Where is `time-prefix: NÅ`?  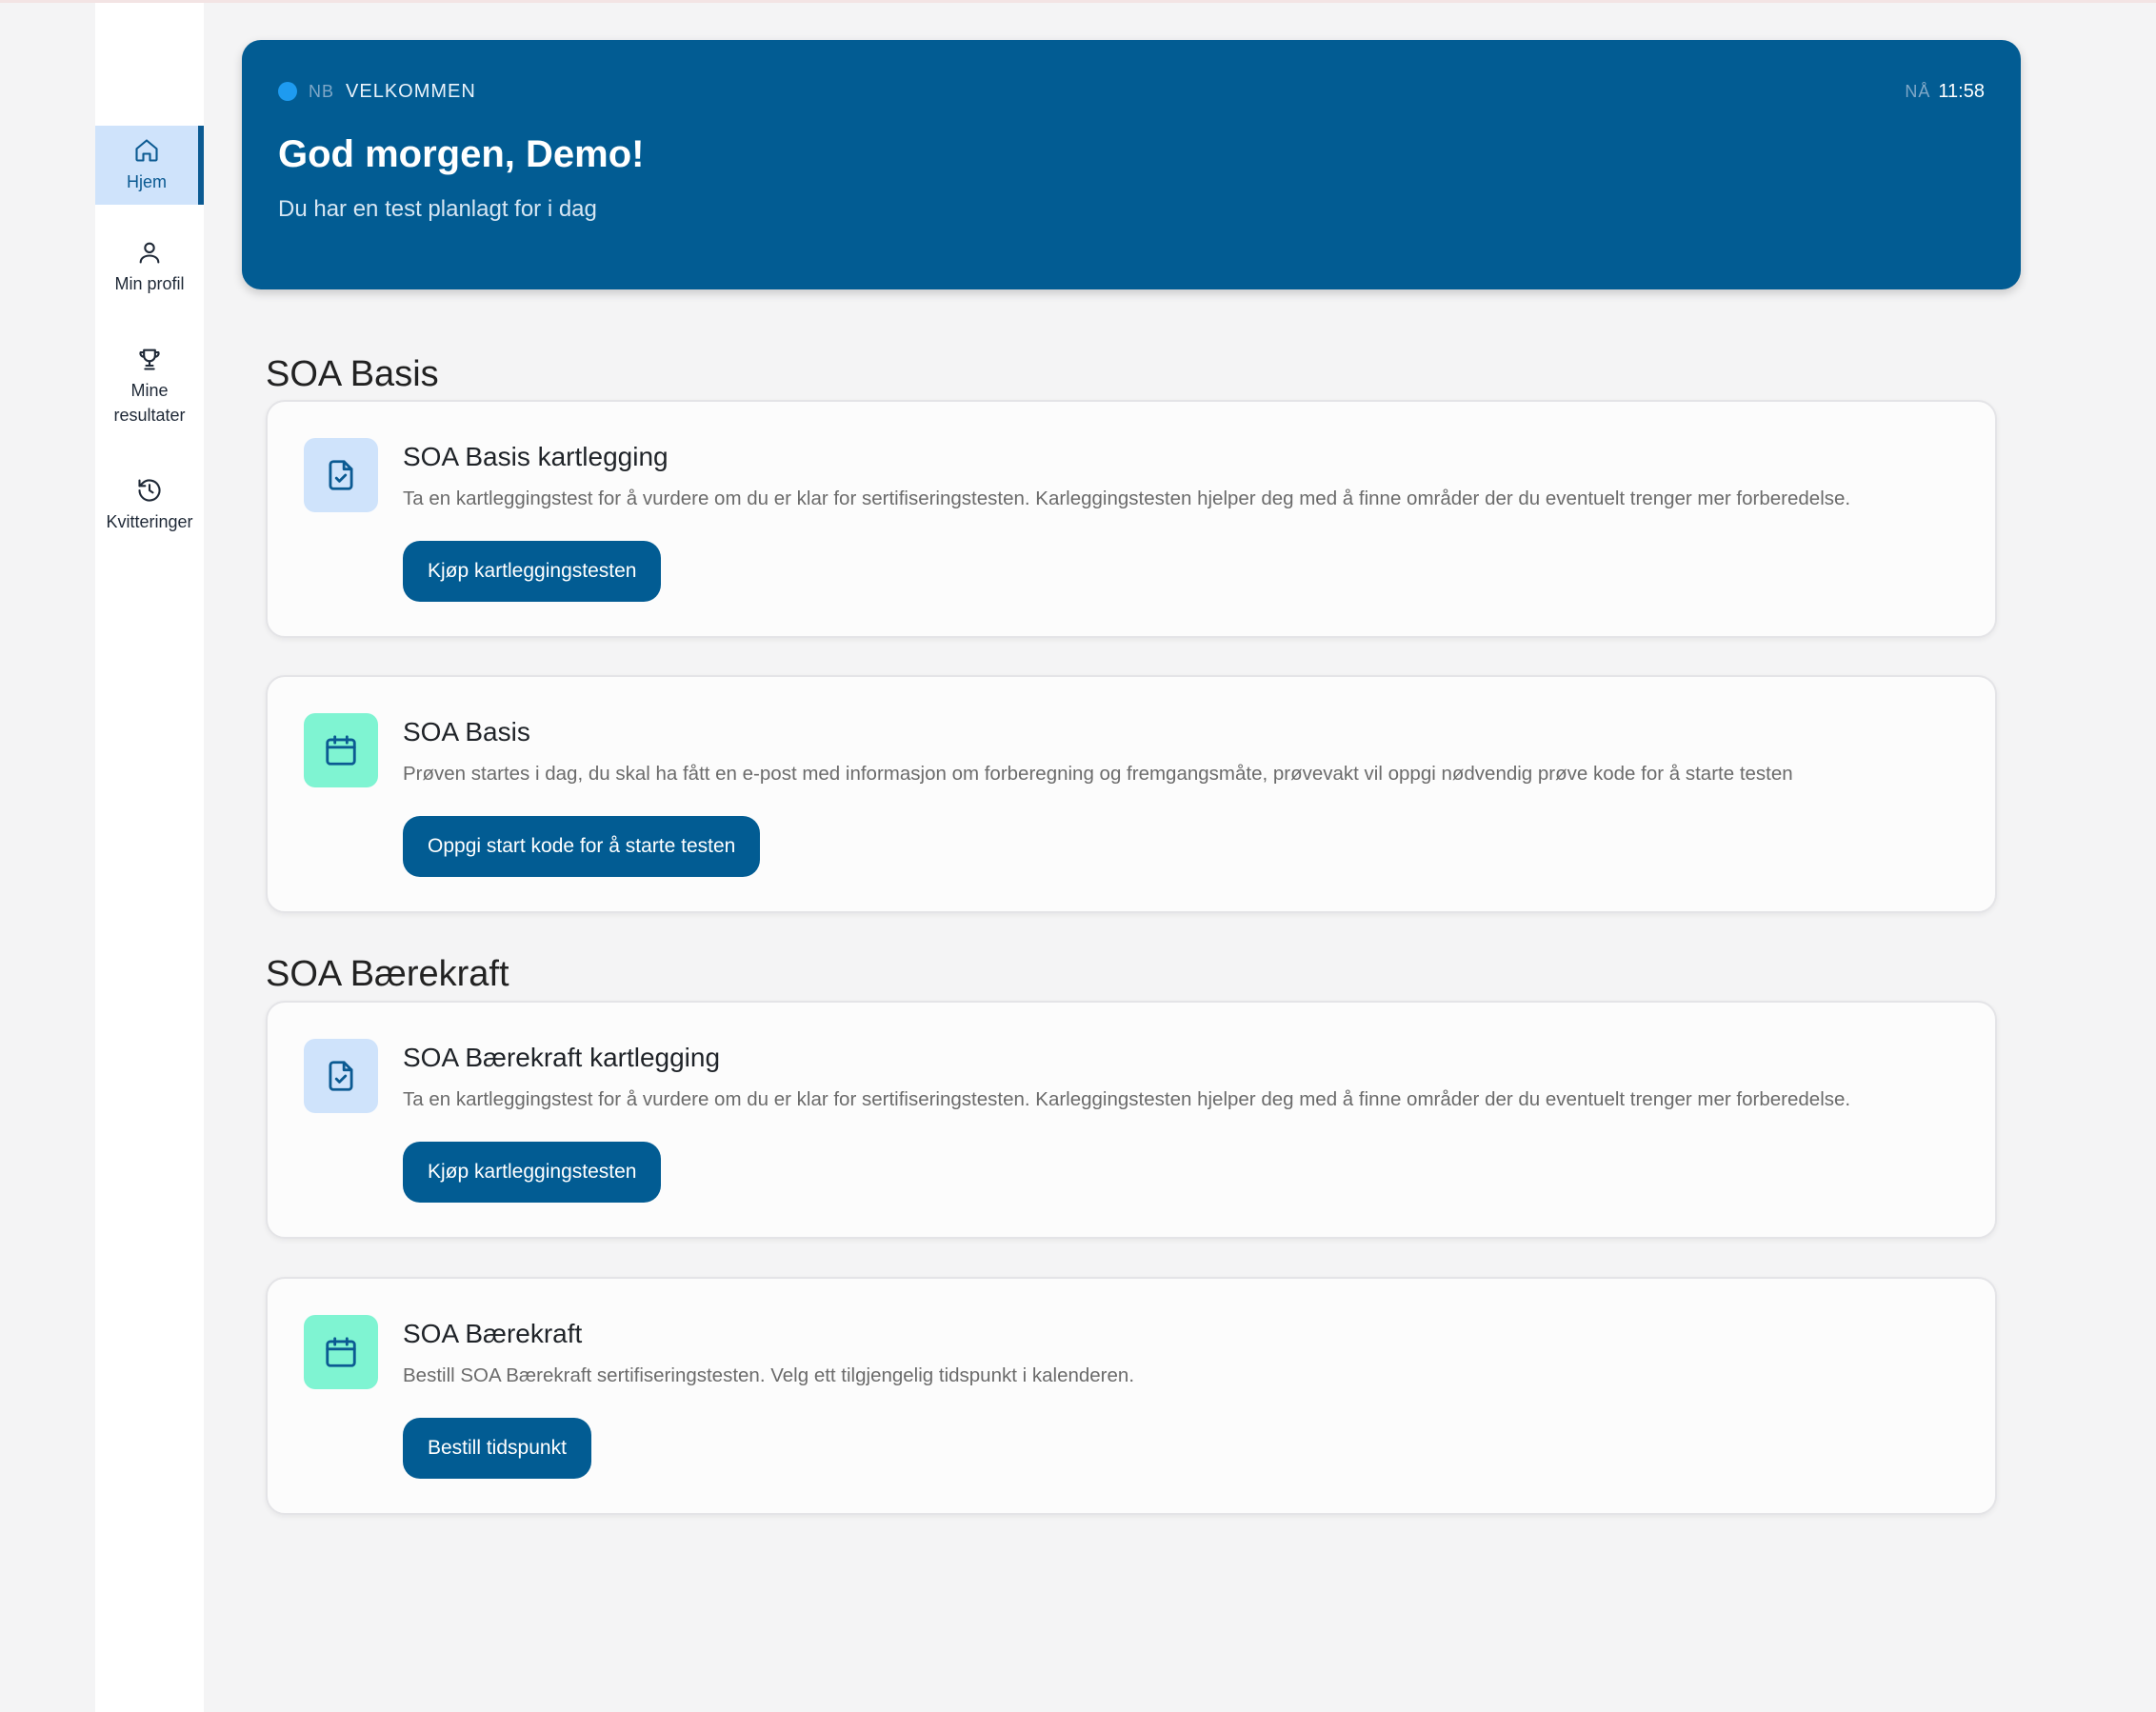 time-prefix: NÅ is located at coordinates (1918, 91).